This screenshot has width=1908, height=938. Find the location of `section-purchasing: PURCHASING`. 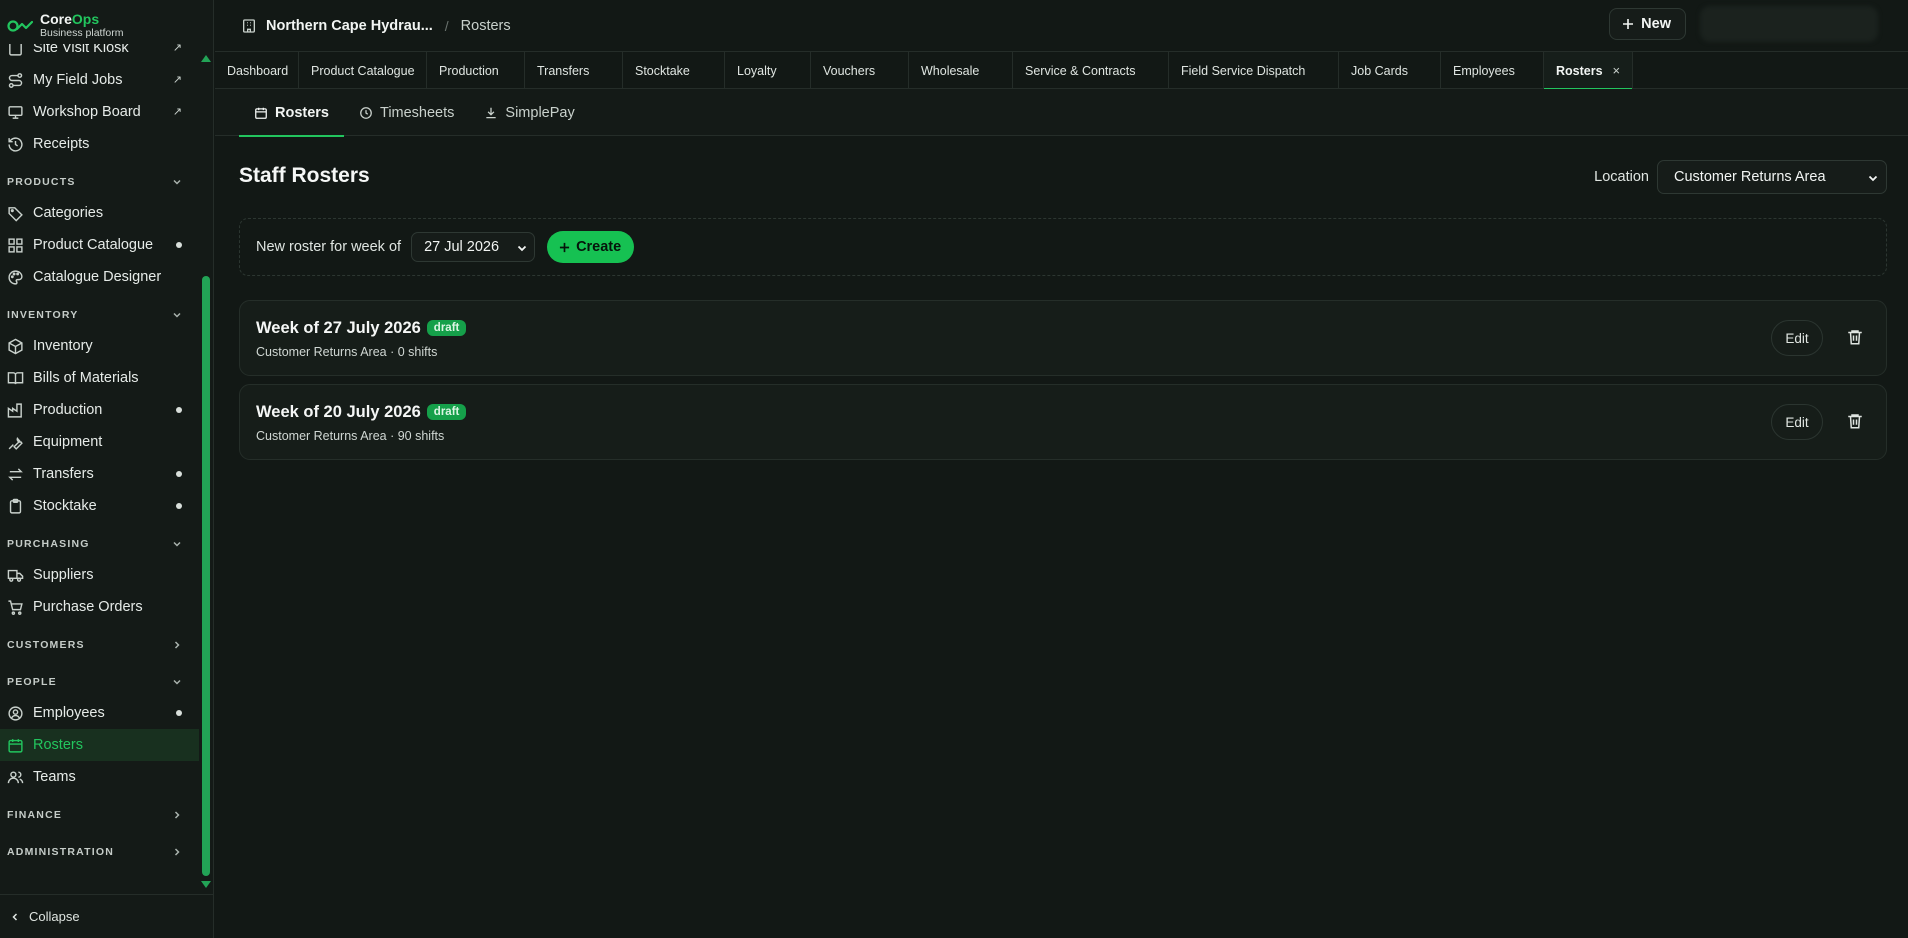

section-purchasing: PURCHASING is located at coordinates (100, 544).